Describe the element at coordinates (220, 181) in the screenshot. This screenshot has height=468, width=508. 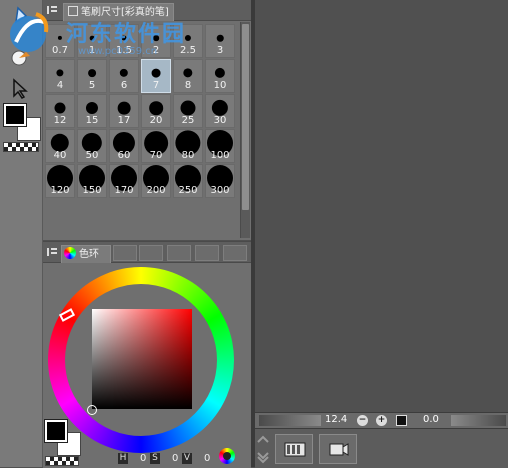
I see `brush-size-option: 300` at that location.